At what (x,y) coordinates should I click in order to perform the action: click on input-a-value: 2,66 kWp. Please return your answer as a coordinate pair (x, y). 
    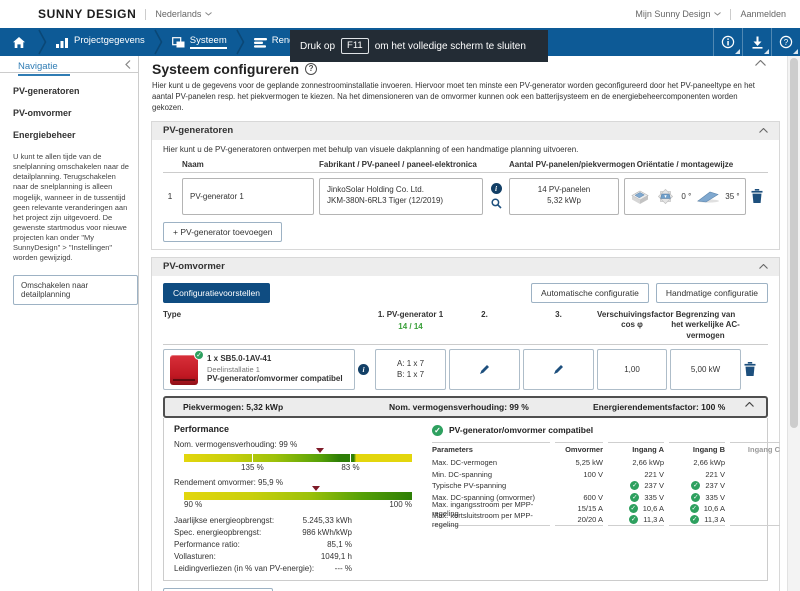
    Looking at the image, I should click on (648, 463).